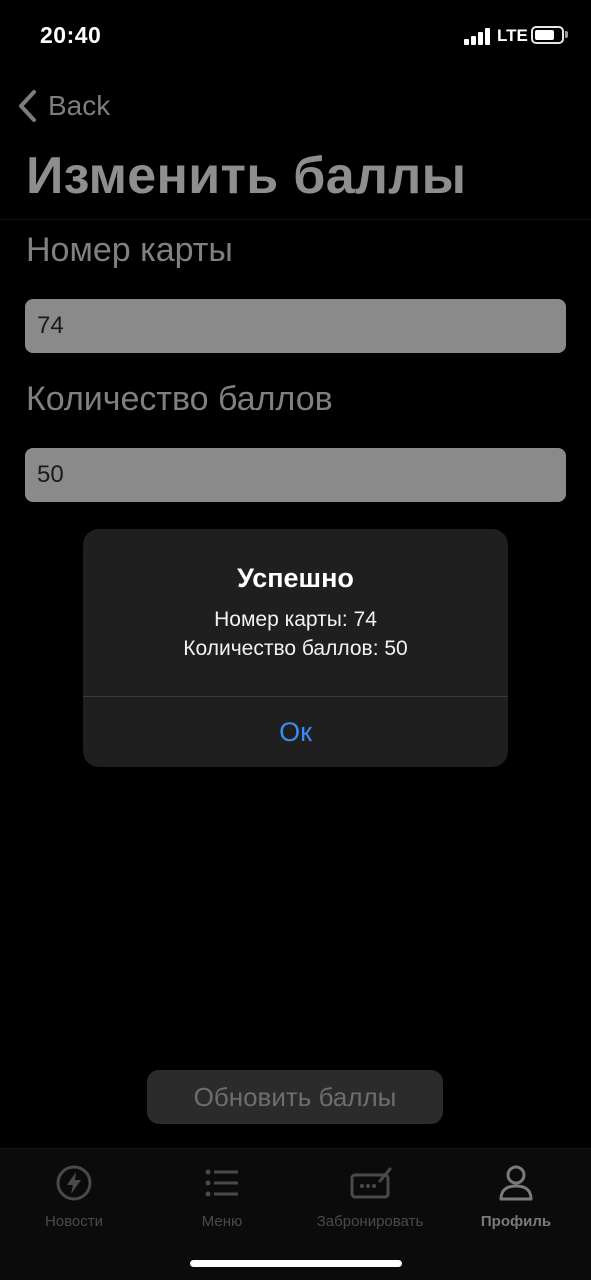  What do you see at coordinates (516, 1221) in the screenshot?
I see `tab-profile-label: Профиль` at bounding box center [516, 1221].